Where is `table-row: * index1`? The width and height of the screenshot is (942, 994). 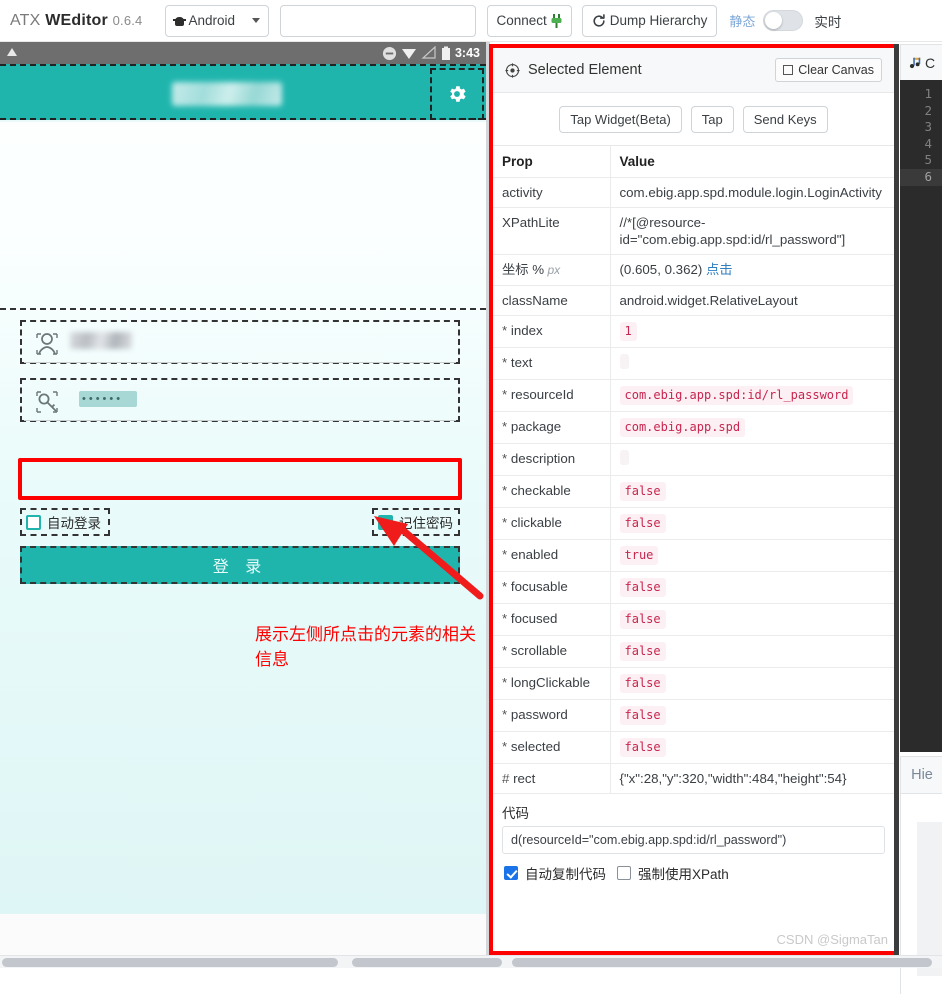 table-row: * index1 is located at coordinates (693, 332).